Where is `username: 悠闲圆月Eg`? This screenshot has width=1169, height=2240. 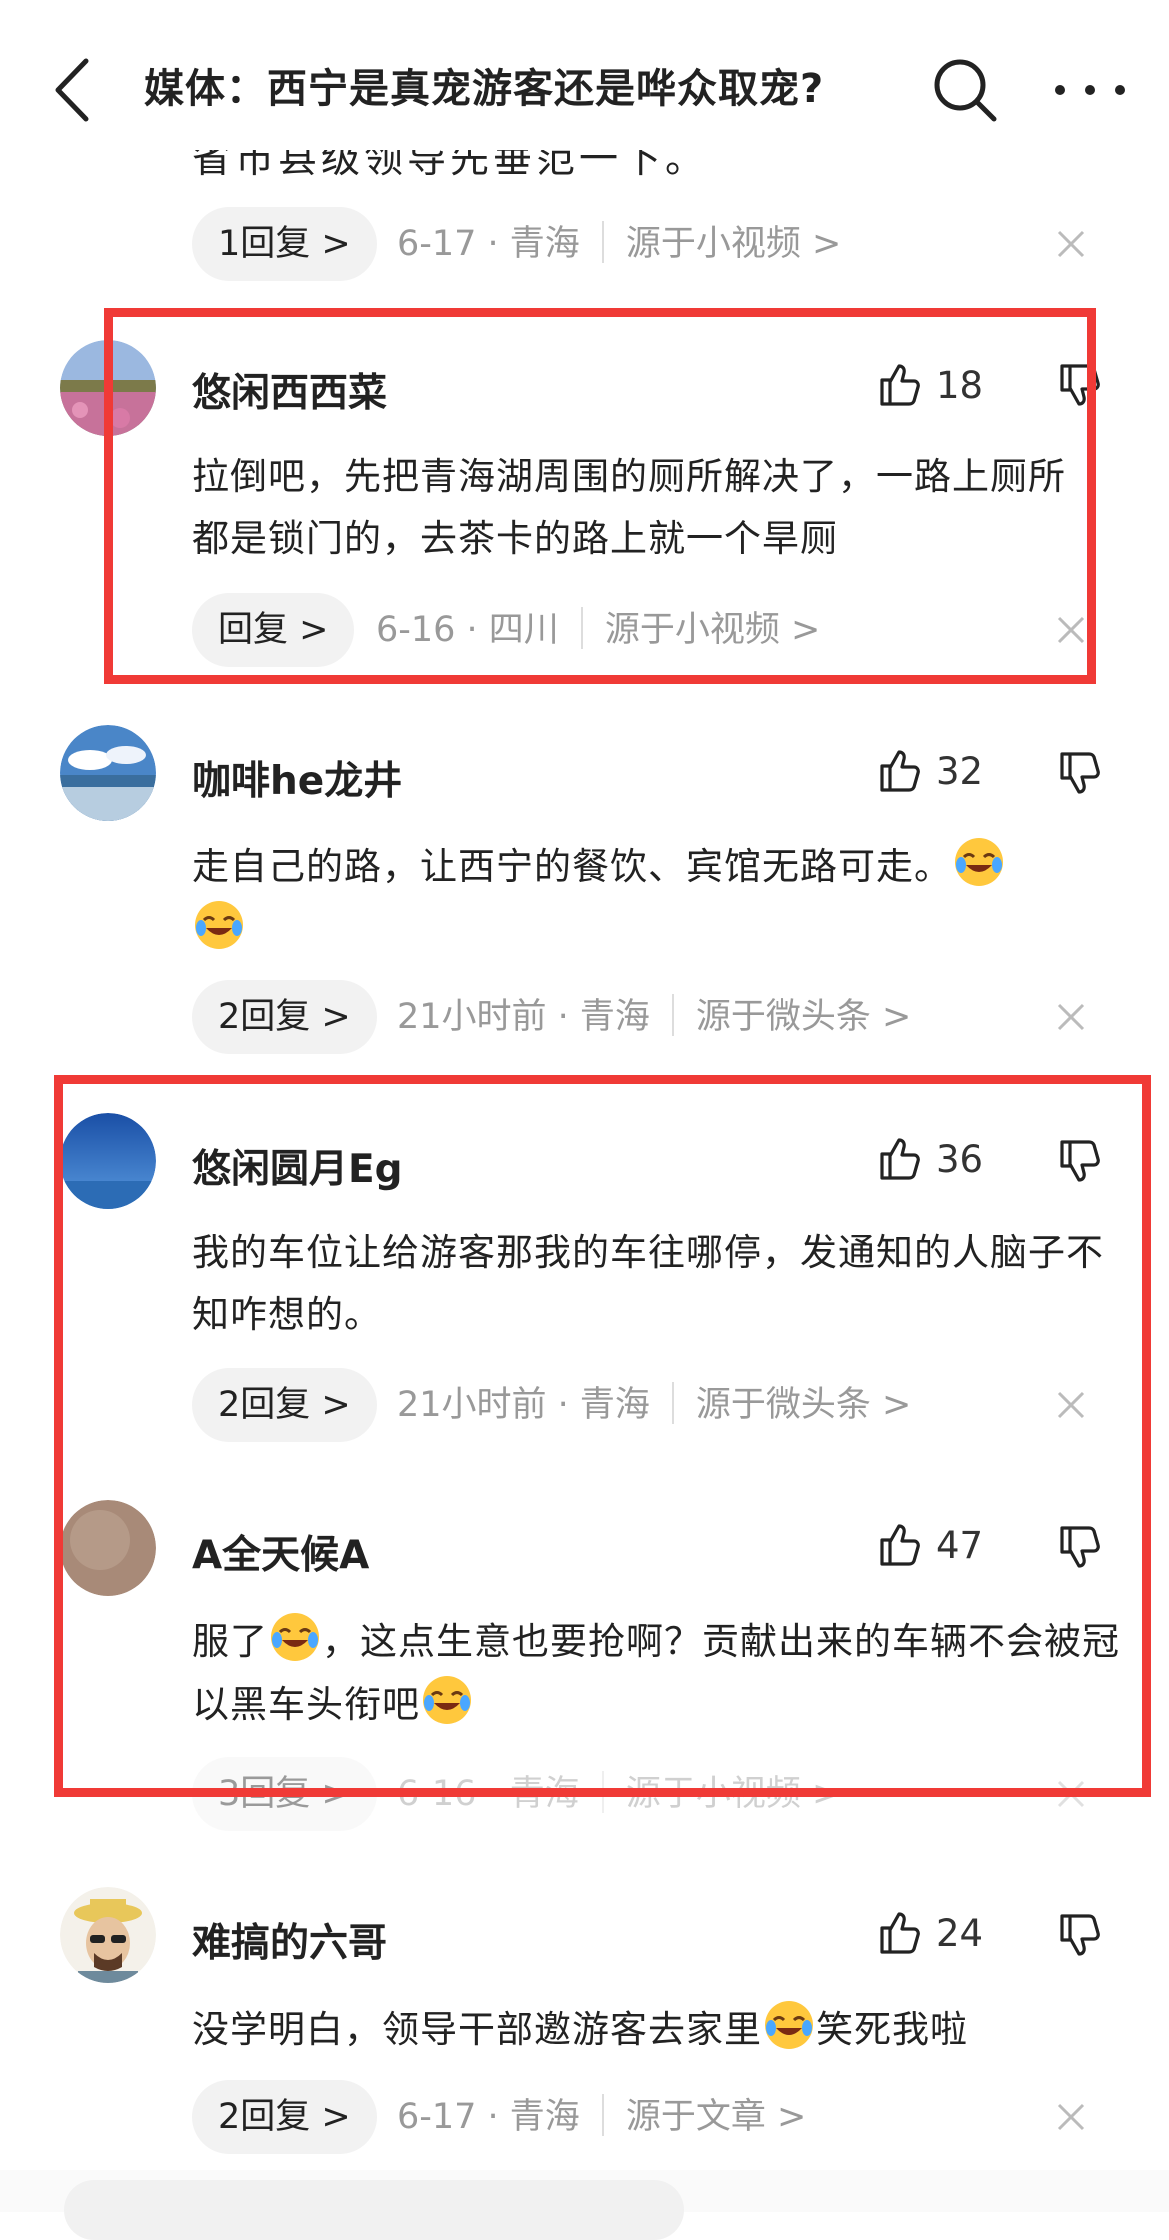
username: 悠闲圆月Eg is located at coordinates (297, 1166).